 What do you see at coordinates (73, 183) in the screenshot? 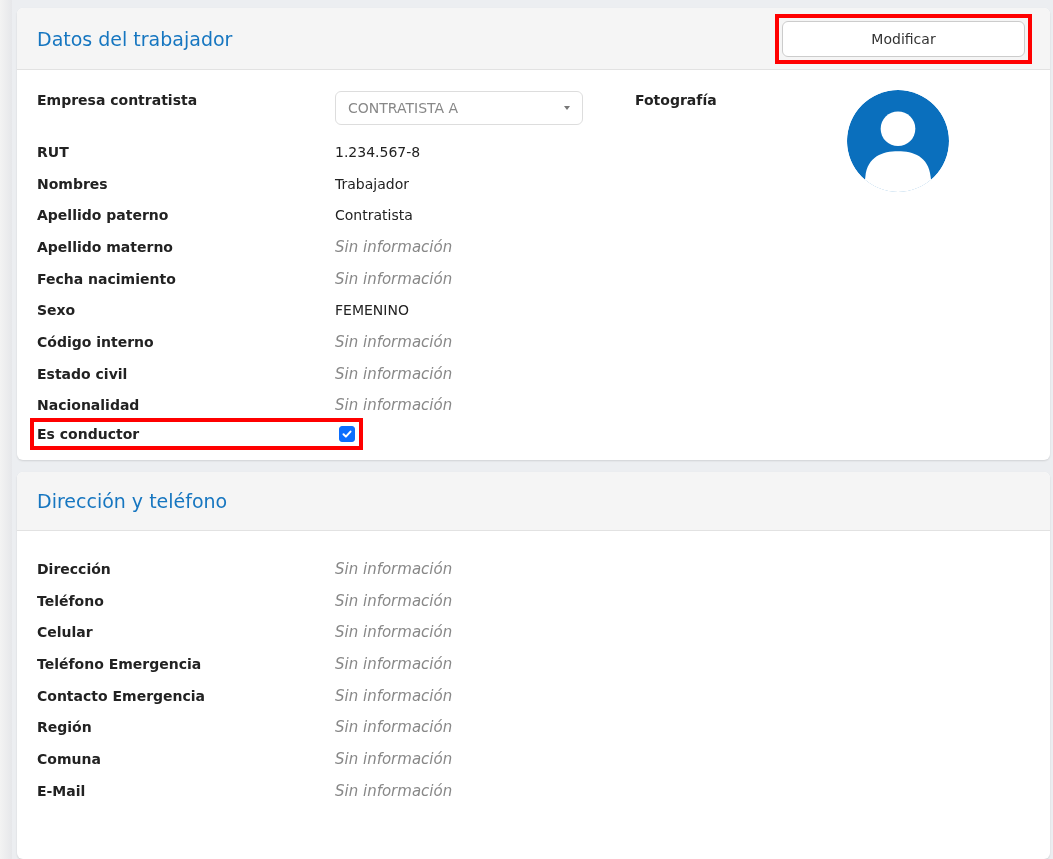
I see `field-label: Nombres` at bounding box center [73, 183].